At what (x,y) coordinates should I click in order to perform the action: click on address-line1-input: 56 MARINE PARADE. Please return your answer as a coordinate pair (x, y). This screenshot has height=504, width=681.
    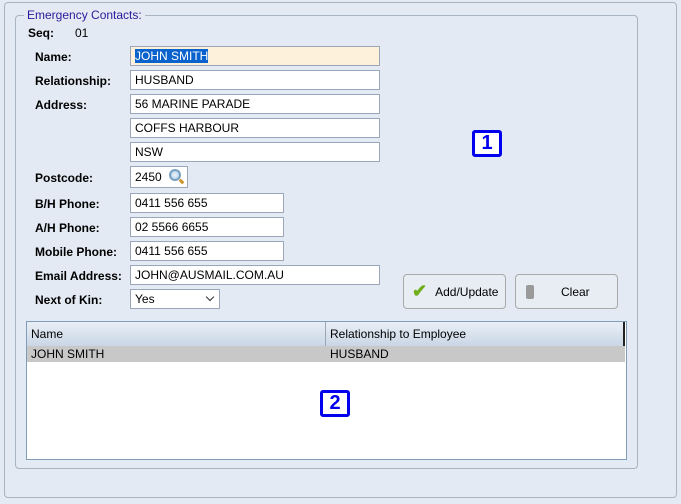
    Looking at the image, I should click on (255, 104).